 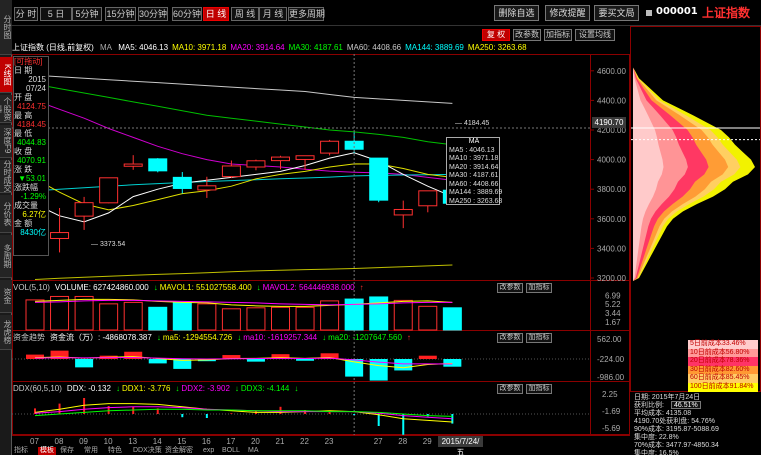 I want to click on bottom-tab-8: exp, so click(x=208, y=451).